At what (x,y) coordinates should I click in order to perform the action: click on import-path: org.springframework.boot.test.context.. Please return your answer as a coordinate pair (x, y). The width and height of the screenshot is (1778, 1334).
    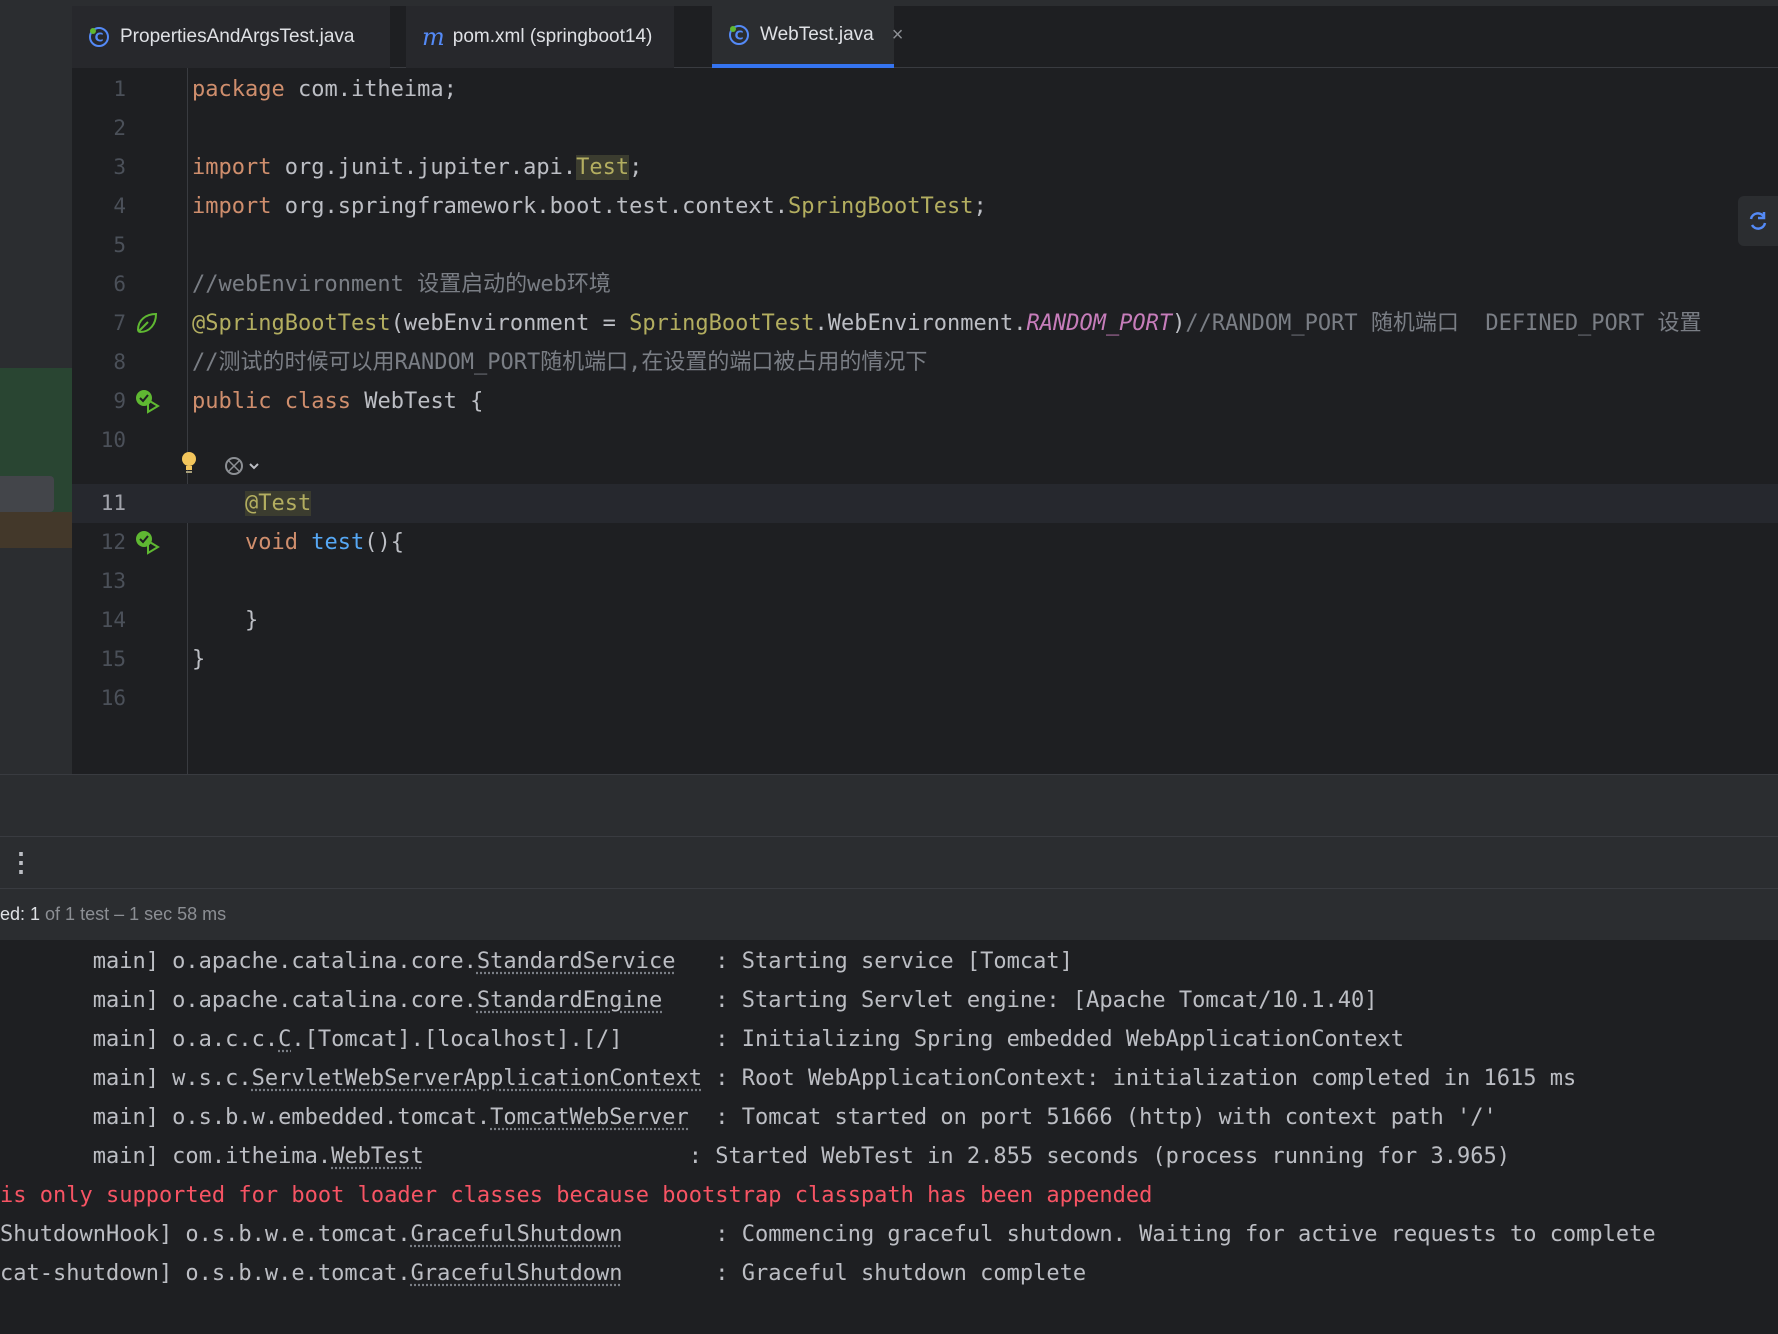
    Looking at the image, I should click on (530, 206).